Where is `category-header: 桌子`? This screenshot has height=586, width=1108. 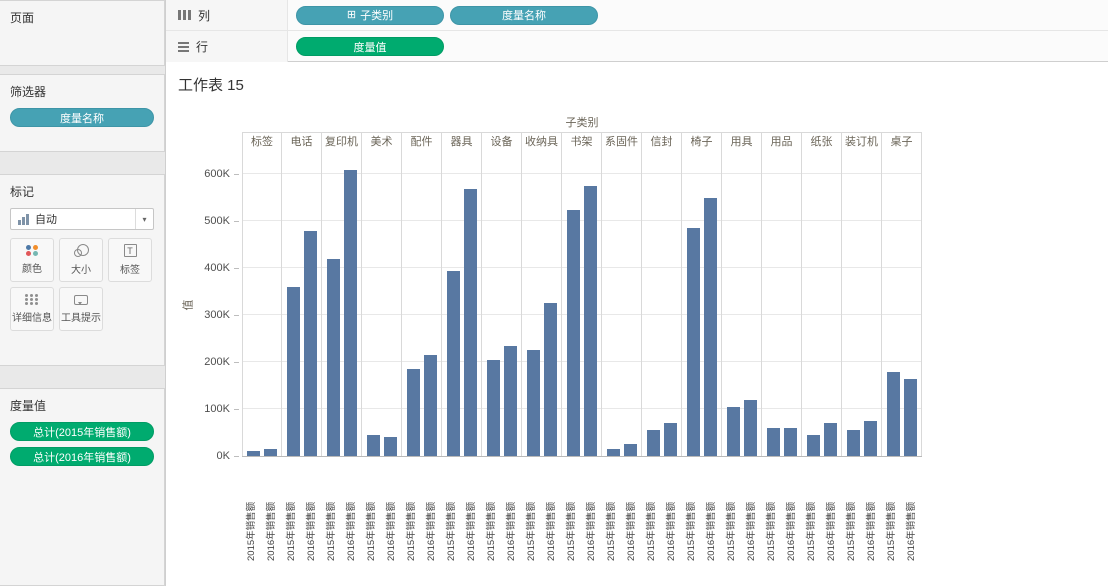
category-header: 桌子 is located at coordinates (902, 142).